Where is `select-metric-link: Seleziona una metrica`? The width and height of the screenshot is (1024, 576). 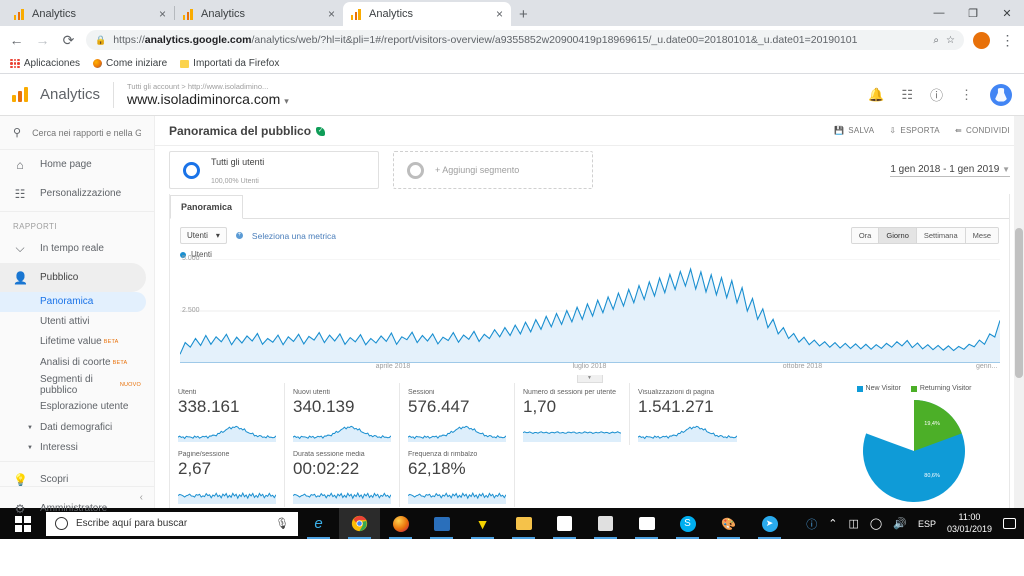
select-metric-link: Seleziona una metrica is located at coordinates (294, 236).